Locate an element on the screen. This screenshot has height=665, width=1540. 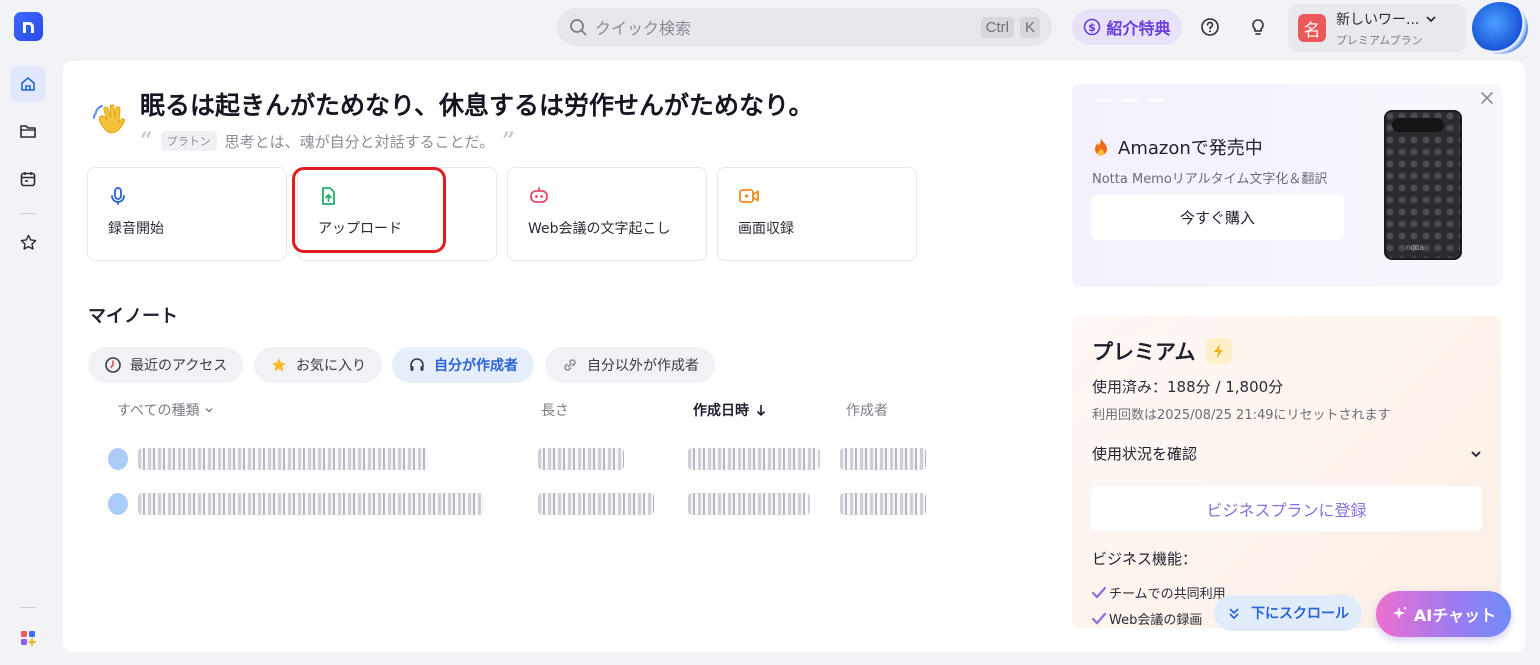
waving-hand-icon is located at coordinates (113, 119).